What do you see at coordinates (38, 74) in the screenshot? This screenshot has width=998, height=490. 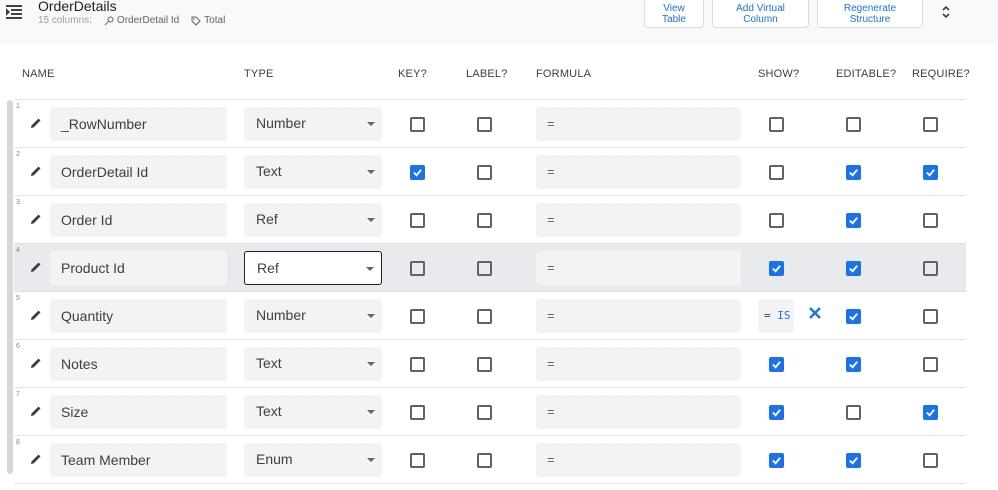 I see `col-header-name: NAME` at bounding box center [38, 74].